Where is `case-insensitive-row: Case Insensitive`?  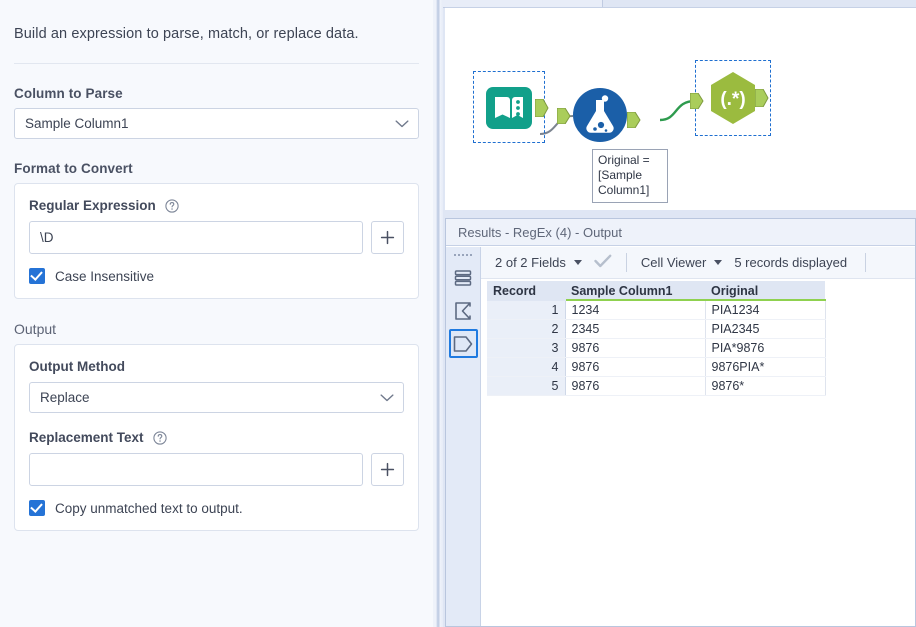
case-insensitive-row: Case Insensitive is located at coordinates (216, 276).